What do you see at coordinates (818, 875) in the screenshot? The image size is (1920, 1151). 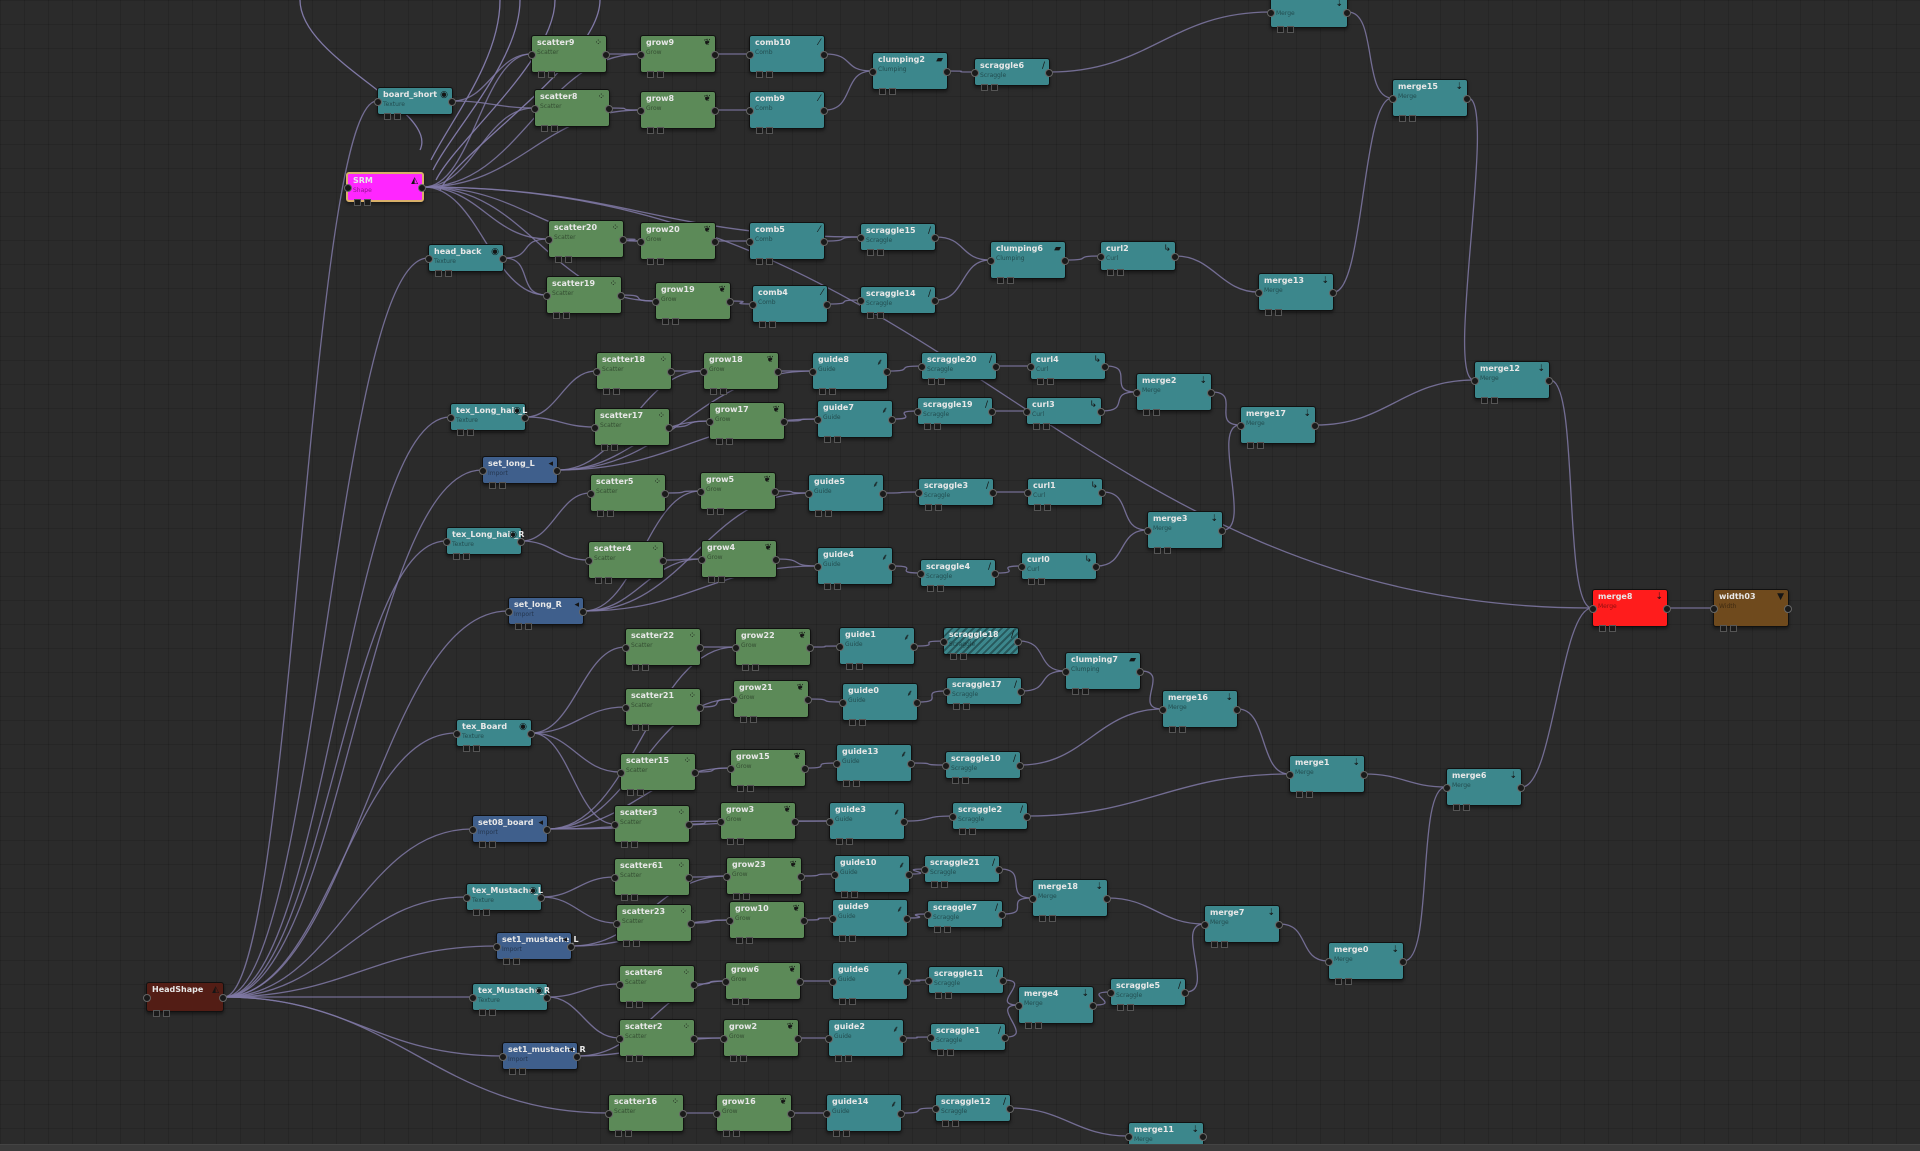 I see `wire-grow23-to-guide10` at bounding box center [818, 875].